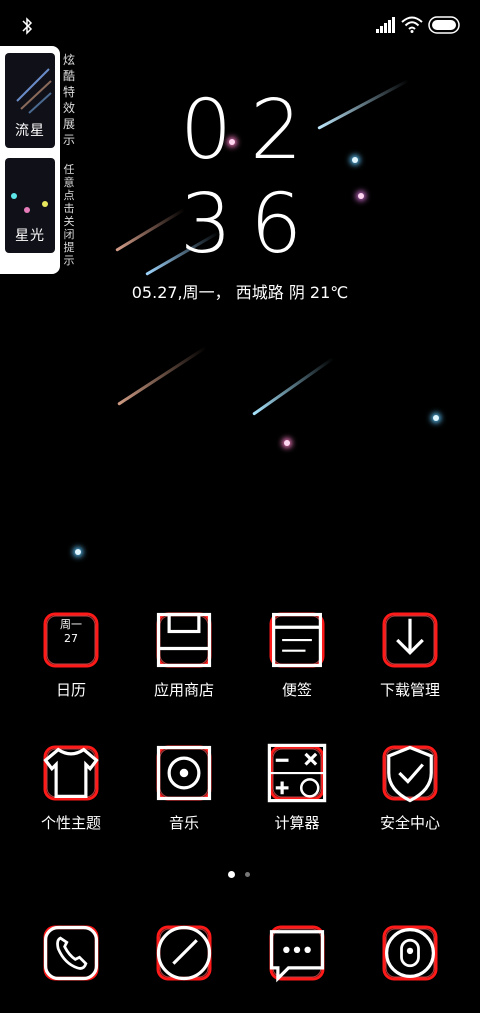 The height and width of the screenshot is (1013, 480). I want to click on app-store: 应用商店, so click(184, 662).